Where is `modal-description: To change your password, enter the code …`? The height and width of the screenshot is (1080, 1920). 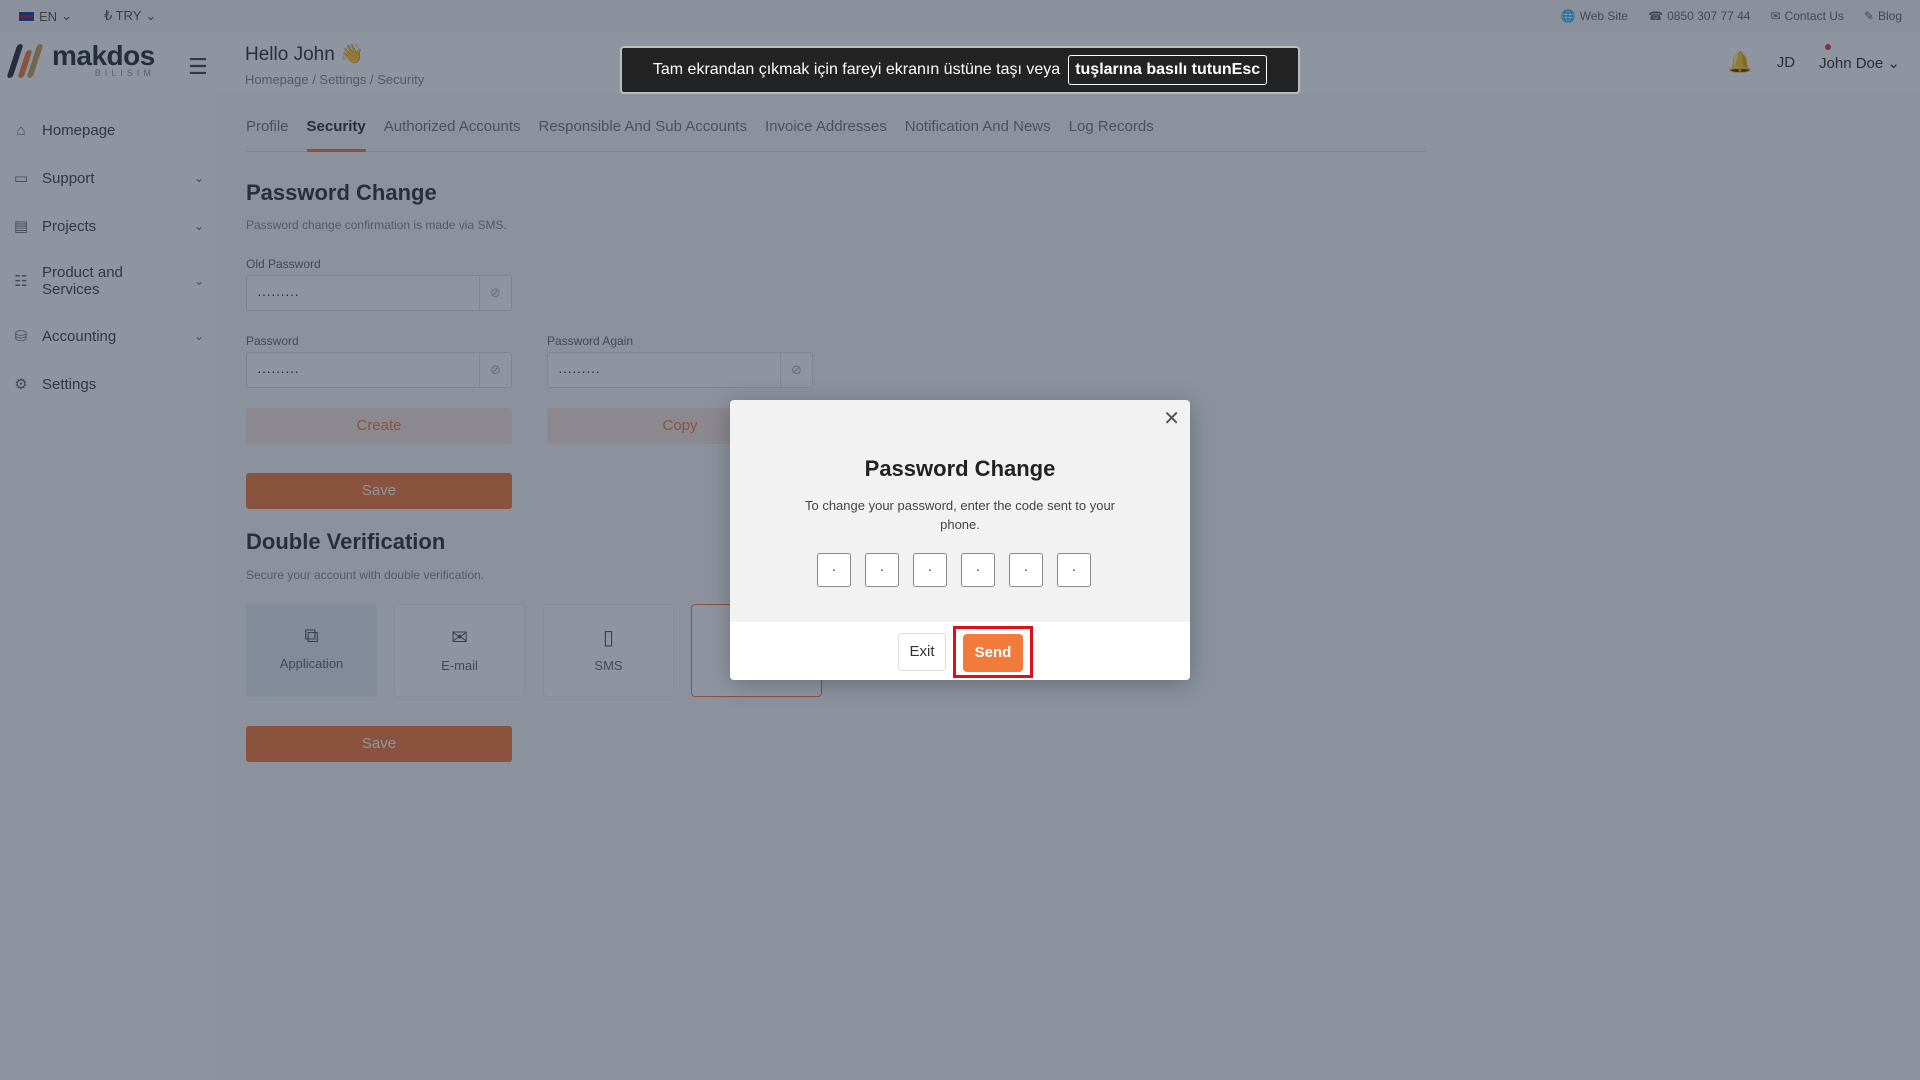 modal-description: To change your password, enter the code … is located at coordinates (960, 515).